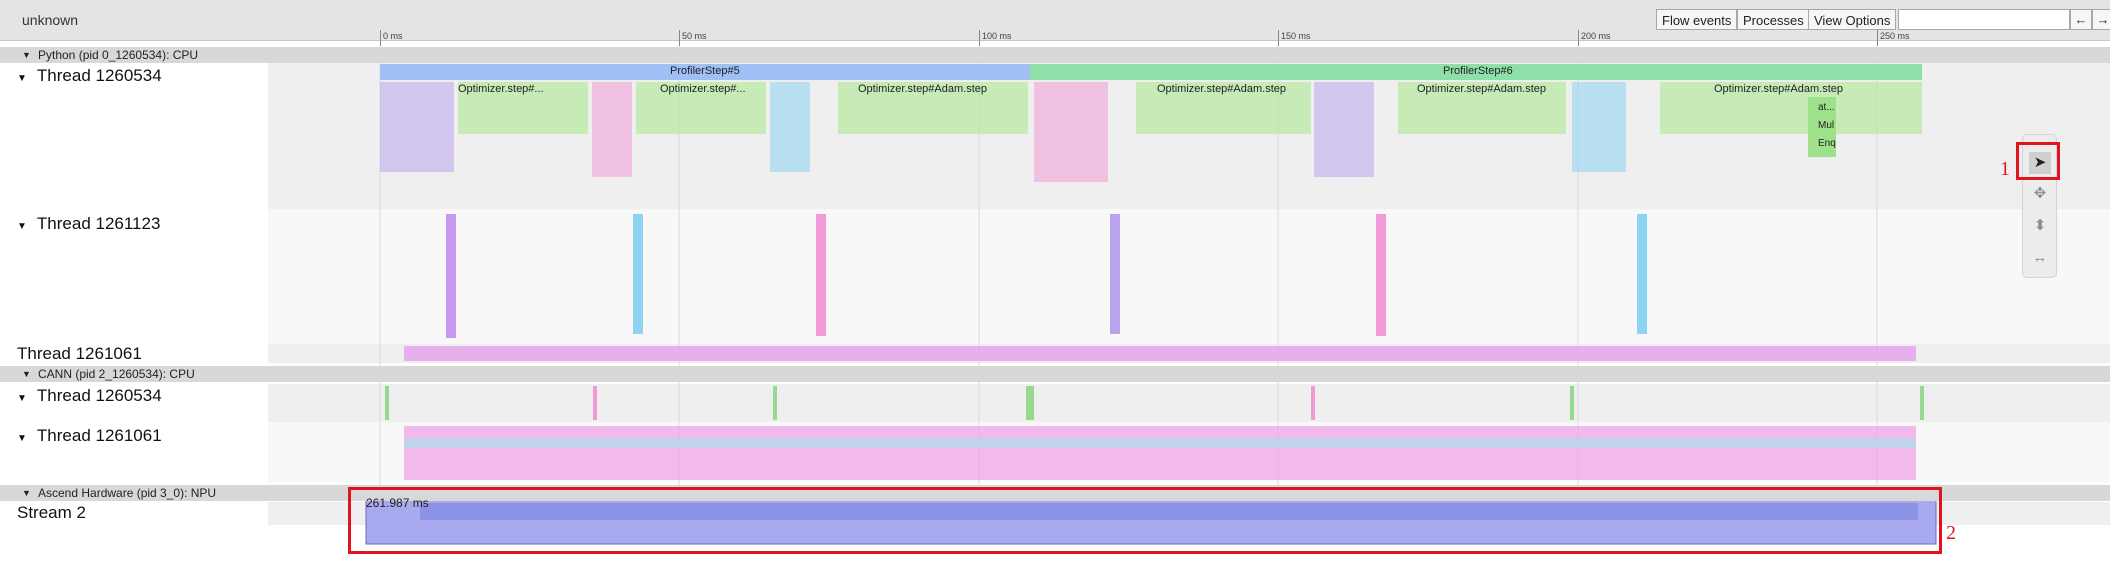 The width and height of the screenshot is (2110, 567). I want to click on track-label-py-thread-1: ▼ Thread 1260534, so click(89, 76).